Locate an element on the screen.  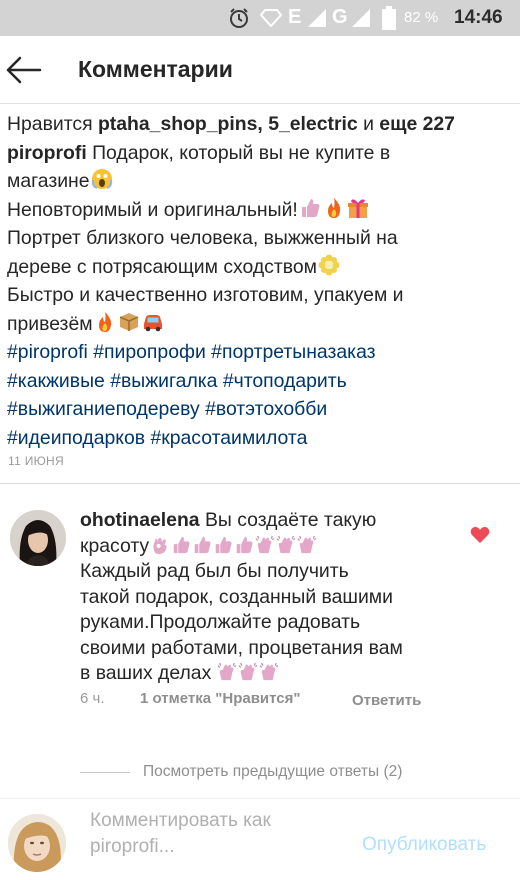
hashtag-link: #чтоподарить is located at coordinates (285, 381).